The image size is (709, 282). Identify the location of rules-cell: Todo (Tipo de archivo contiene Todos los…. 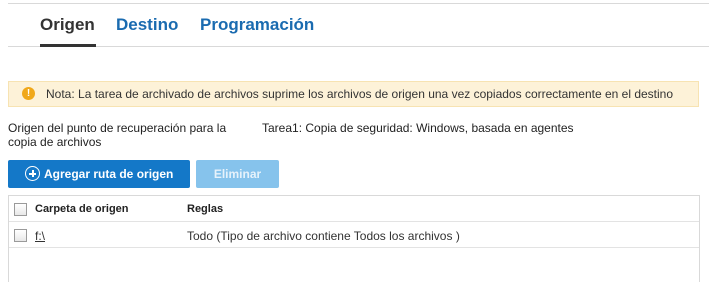
(323, 236).